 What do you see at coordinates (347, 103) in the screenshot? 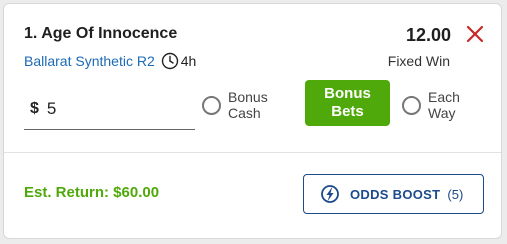
I see `bonus-bets-button: Bonus Bets` at bounding box center [347, 103].